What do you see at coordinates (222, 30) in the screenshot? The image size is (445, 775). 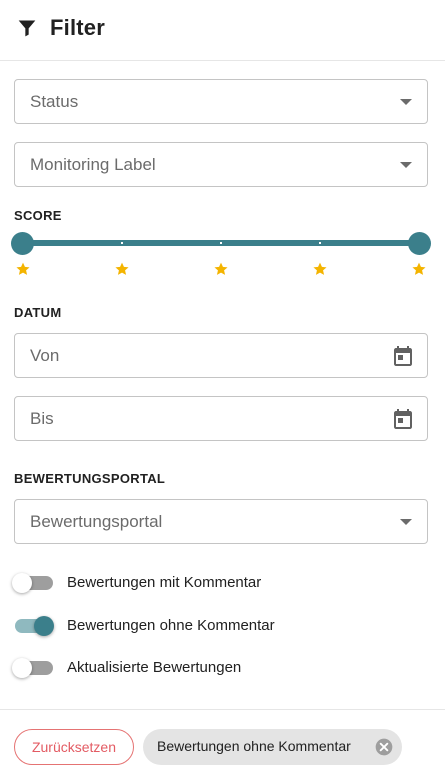 I see `filter-header: Filter` at bounding box center [222, 30].